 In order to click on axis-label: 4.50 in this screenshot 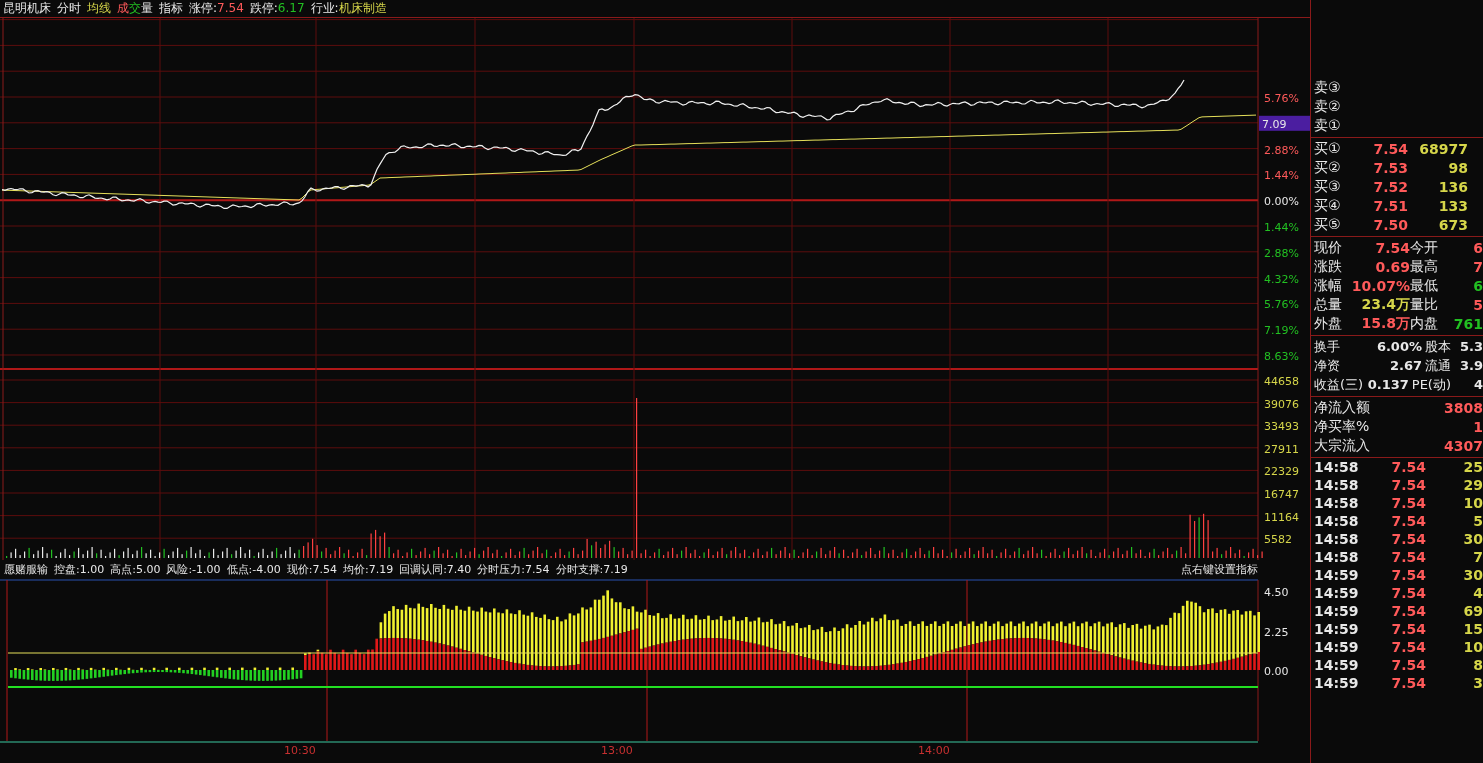, I will do `click(1276, 592)`.